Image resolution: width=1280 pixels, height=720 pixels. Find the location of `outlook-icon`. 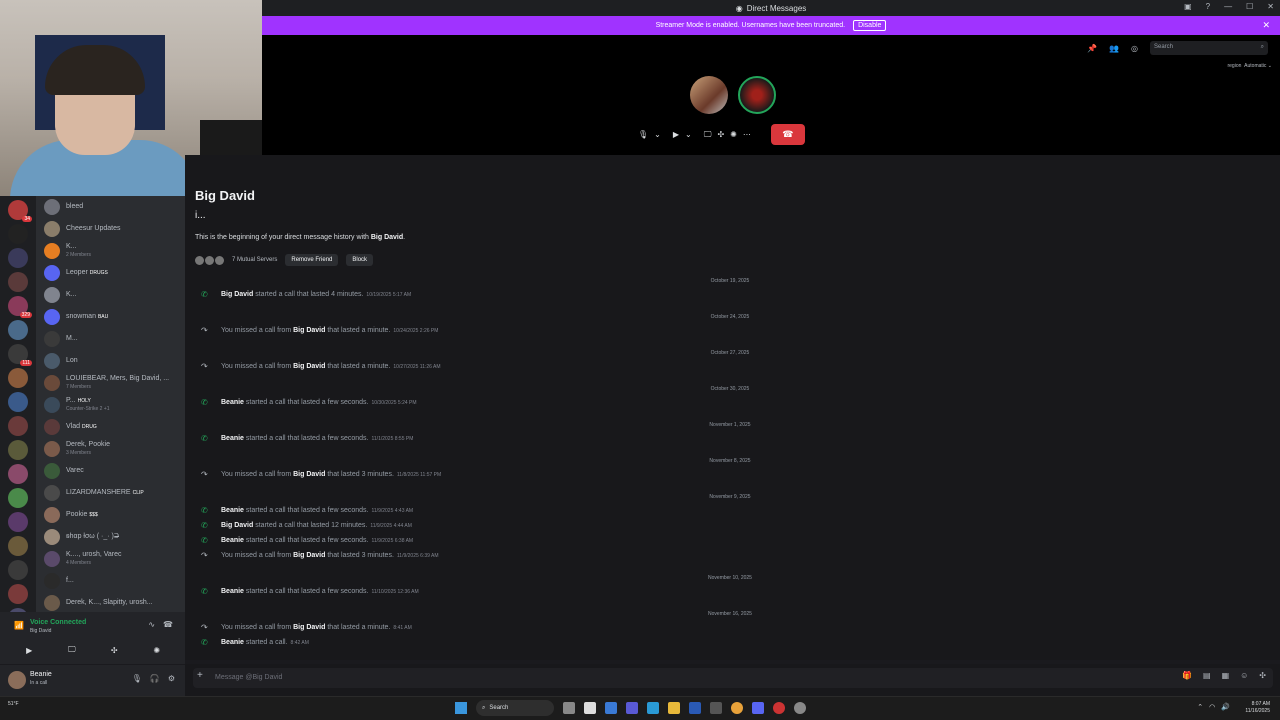

outlook-icon is located at coordinates (695, 708).